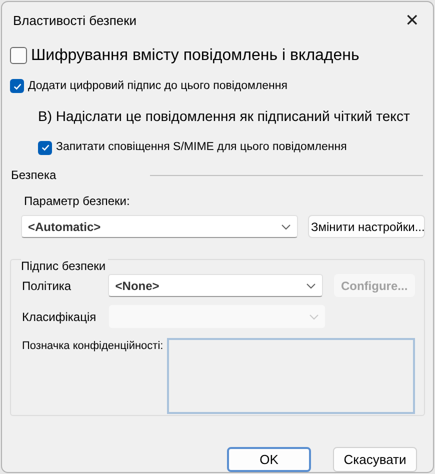 This screenshot has height=474, width=435. I want to click on window-title: Властивості безпеки, so click(75, 21).